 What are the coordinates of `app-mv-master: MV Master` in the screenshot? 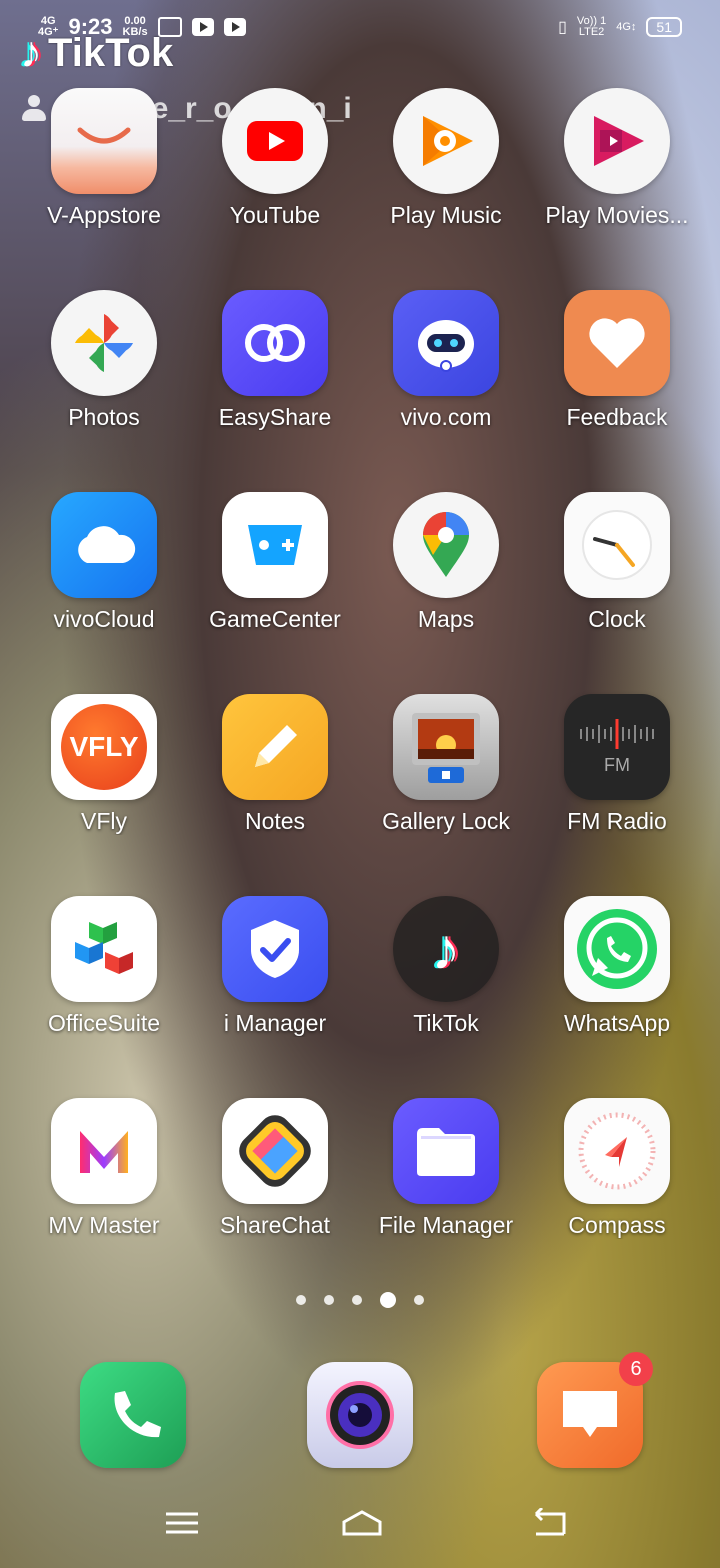 It's located at (104, 1168).